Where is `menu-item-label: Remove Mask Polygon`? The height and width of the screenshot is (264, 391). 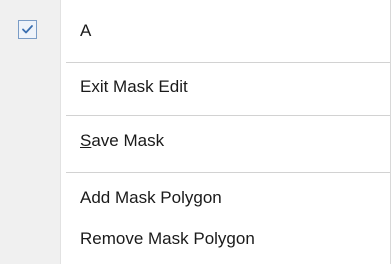 menu-item-label: Remove Mask Polygon is located at coordinates (167, 238).